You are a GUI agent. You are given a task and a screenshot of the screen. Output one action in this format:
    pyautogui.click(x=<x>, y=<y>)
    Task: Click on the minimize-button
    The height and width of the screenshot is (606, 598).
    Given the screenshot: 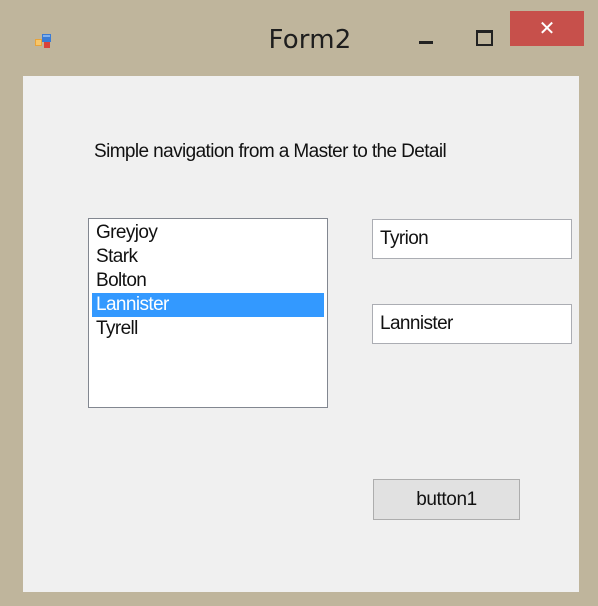 What is the action you would take?
    pyautogui.click(x=428, y=34)
    